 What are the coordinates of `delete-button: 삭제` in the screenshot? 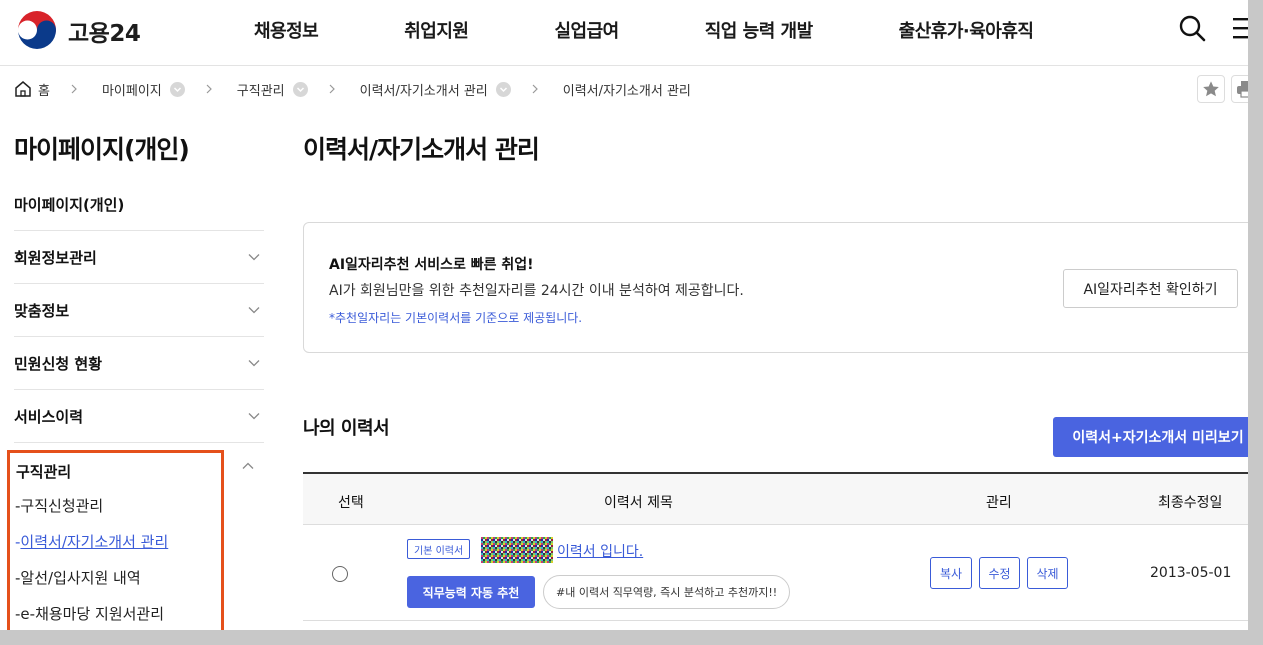 It's located at (1047, 573).